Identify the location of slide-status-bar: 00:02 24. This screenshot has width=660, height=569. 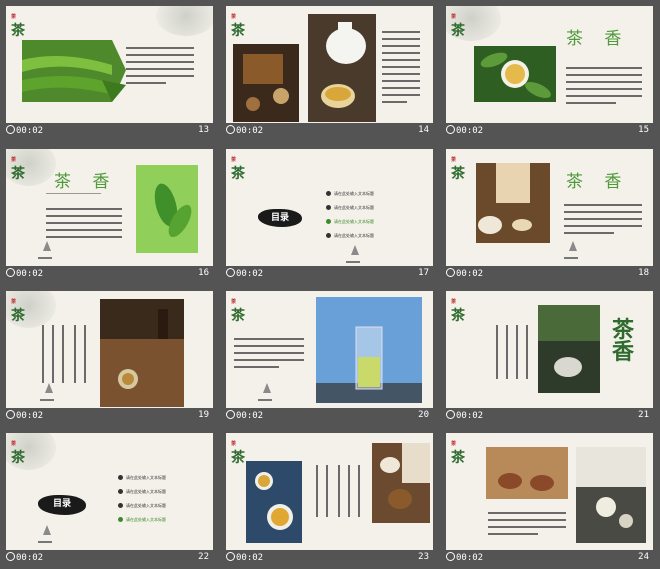
(546, 559).